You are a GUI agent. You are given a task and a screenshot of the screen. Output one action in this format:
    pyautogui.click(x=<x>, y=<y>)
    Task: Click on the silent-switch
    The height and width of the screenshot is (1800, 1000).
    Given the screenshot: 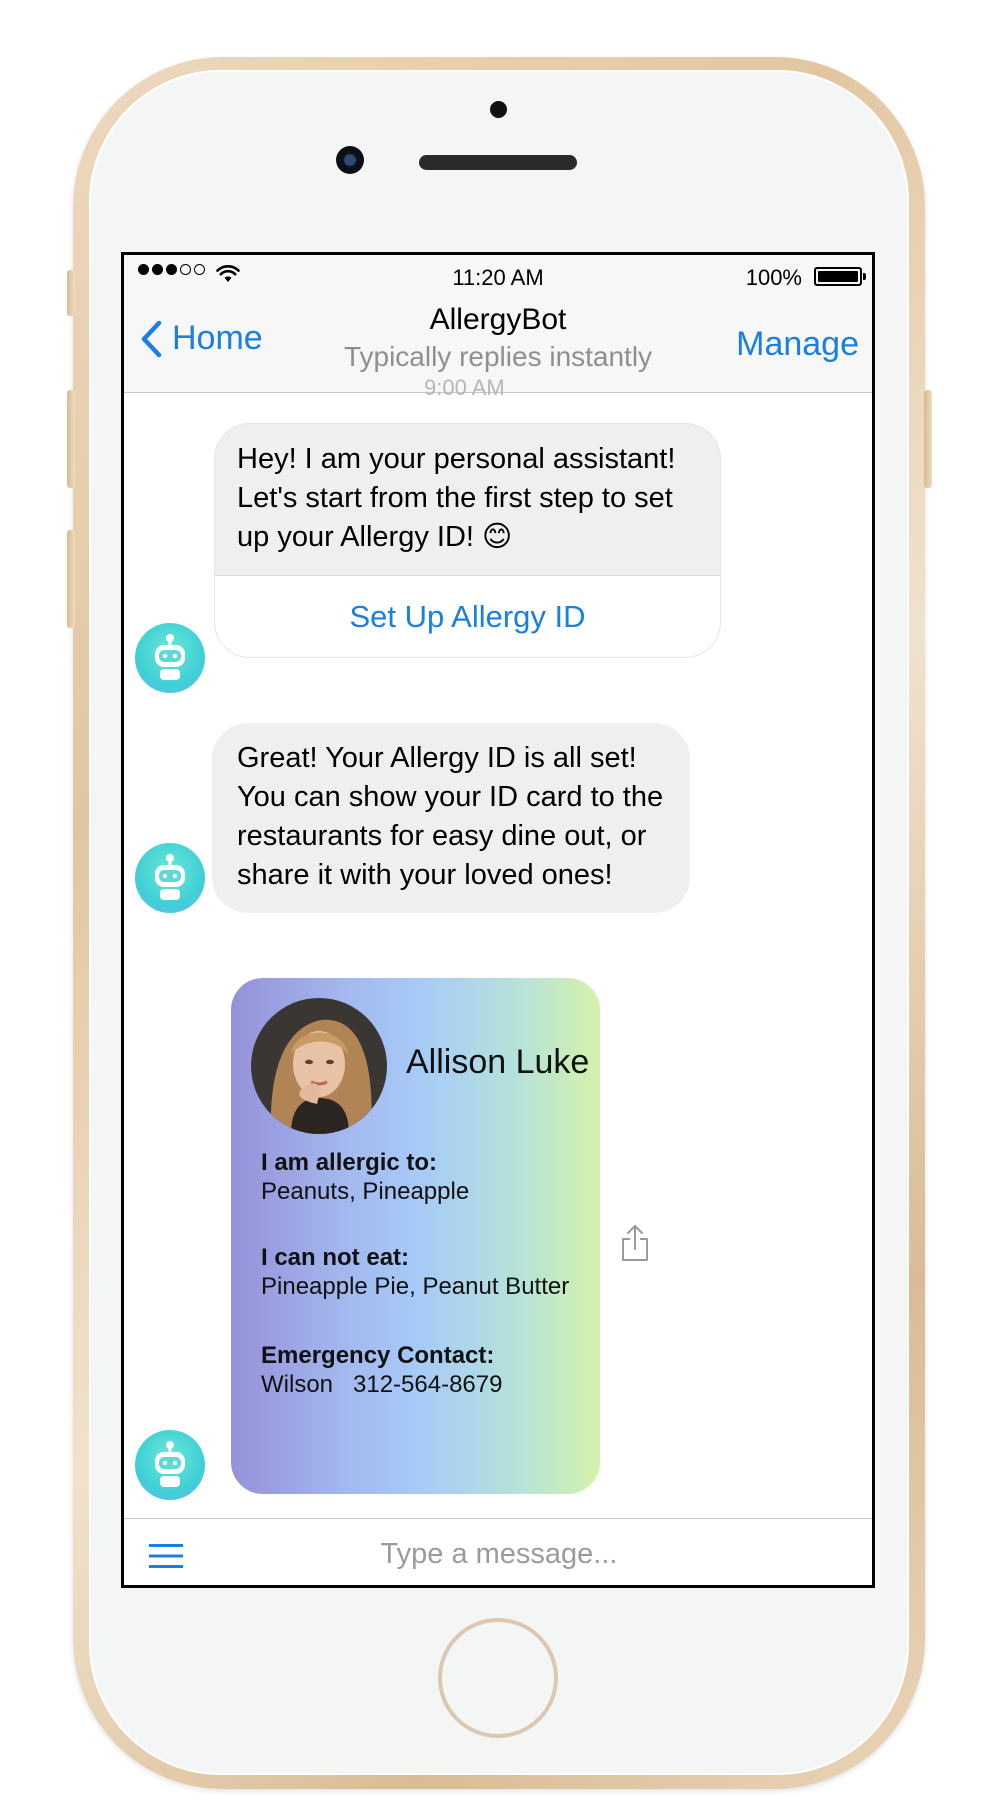 What is the action you would take?
    pyautogui.click(x=71, y=293)
    